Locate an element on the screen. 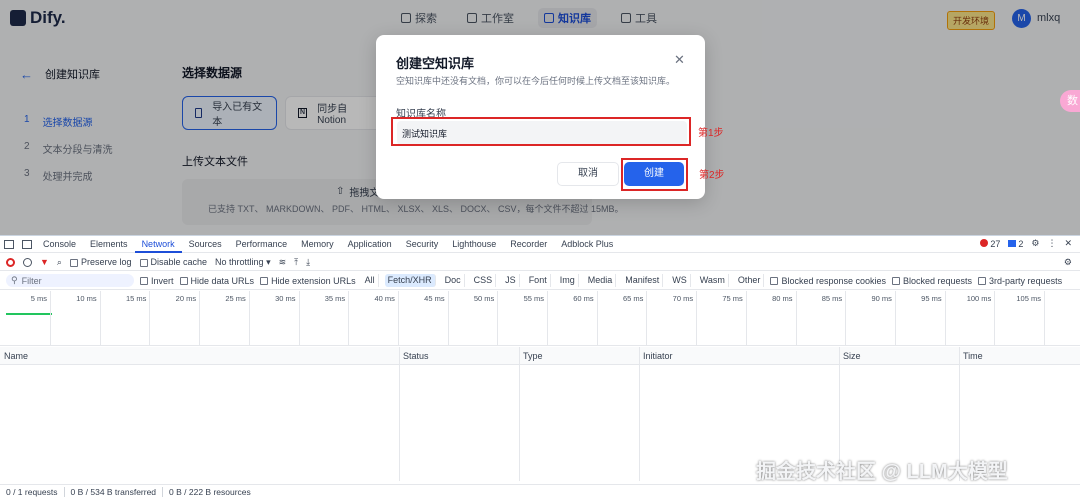  chip-css: CSS is located at coordinates (484, 280).